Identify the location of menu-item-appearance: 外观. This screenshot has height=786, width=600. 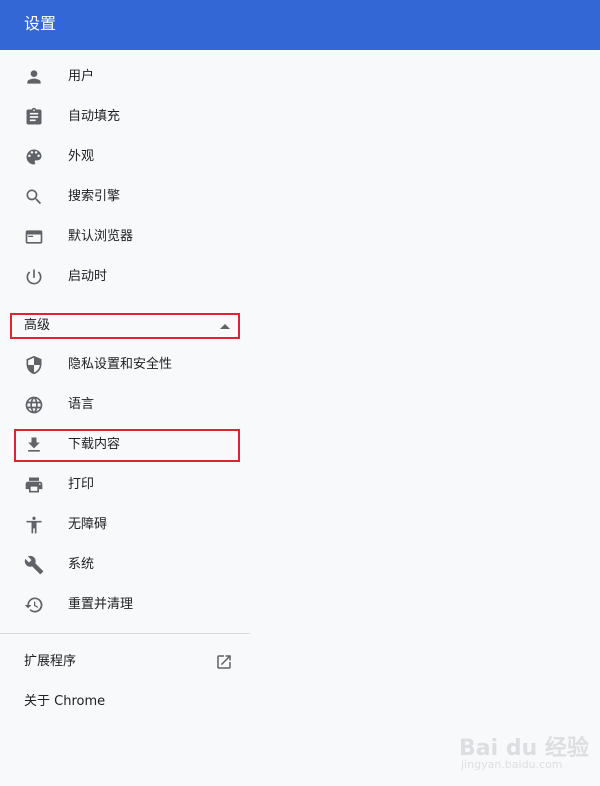
(125, 157).